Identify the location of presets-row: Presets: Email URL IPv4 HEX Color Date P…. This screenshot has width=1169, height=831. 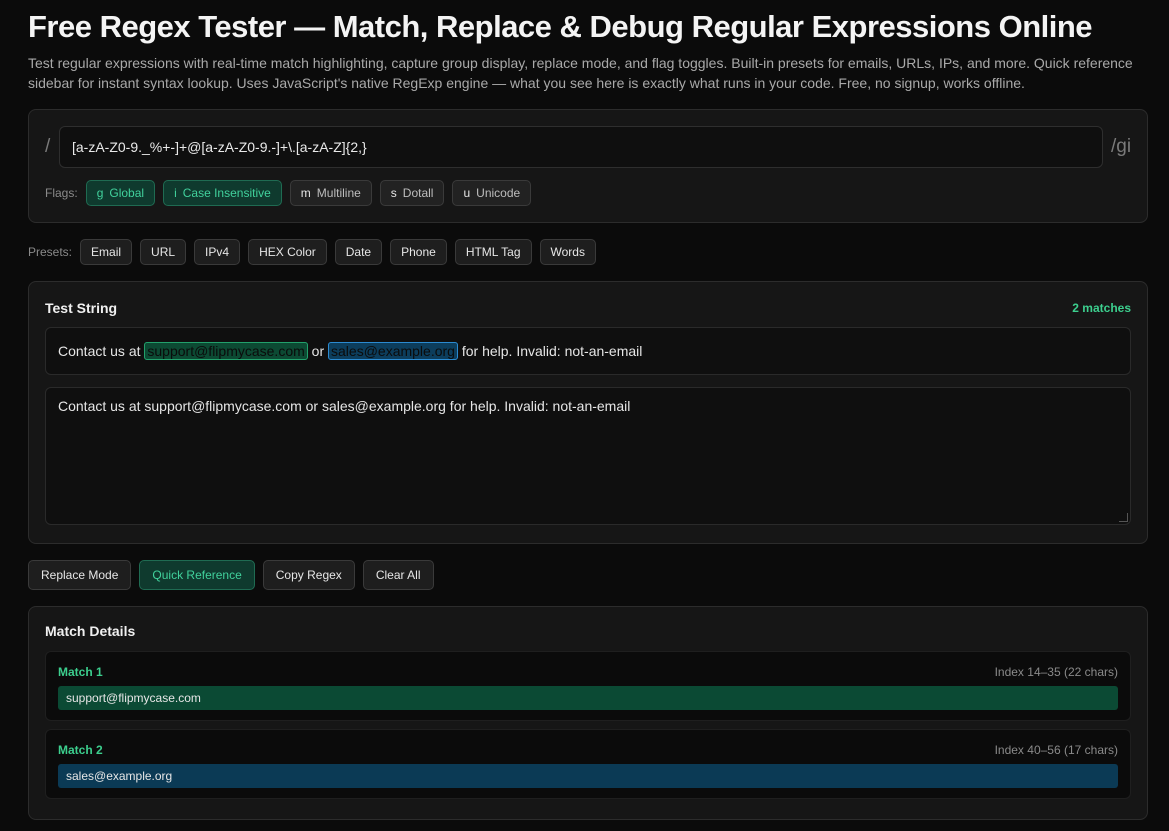
(588, 252).